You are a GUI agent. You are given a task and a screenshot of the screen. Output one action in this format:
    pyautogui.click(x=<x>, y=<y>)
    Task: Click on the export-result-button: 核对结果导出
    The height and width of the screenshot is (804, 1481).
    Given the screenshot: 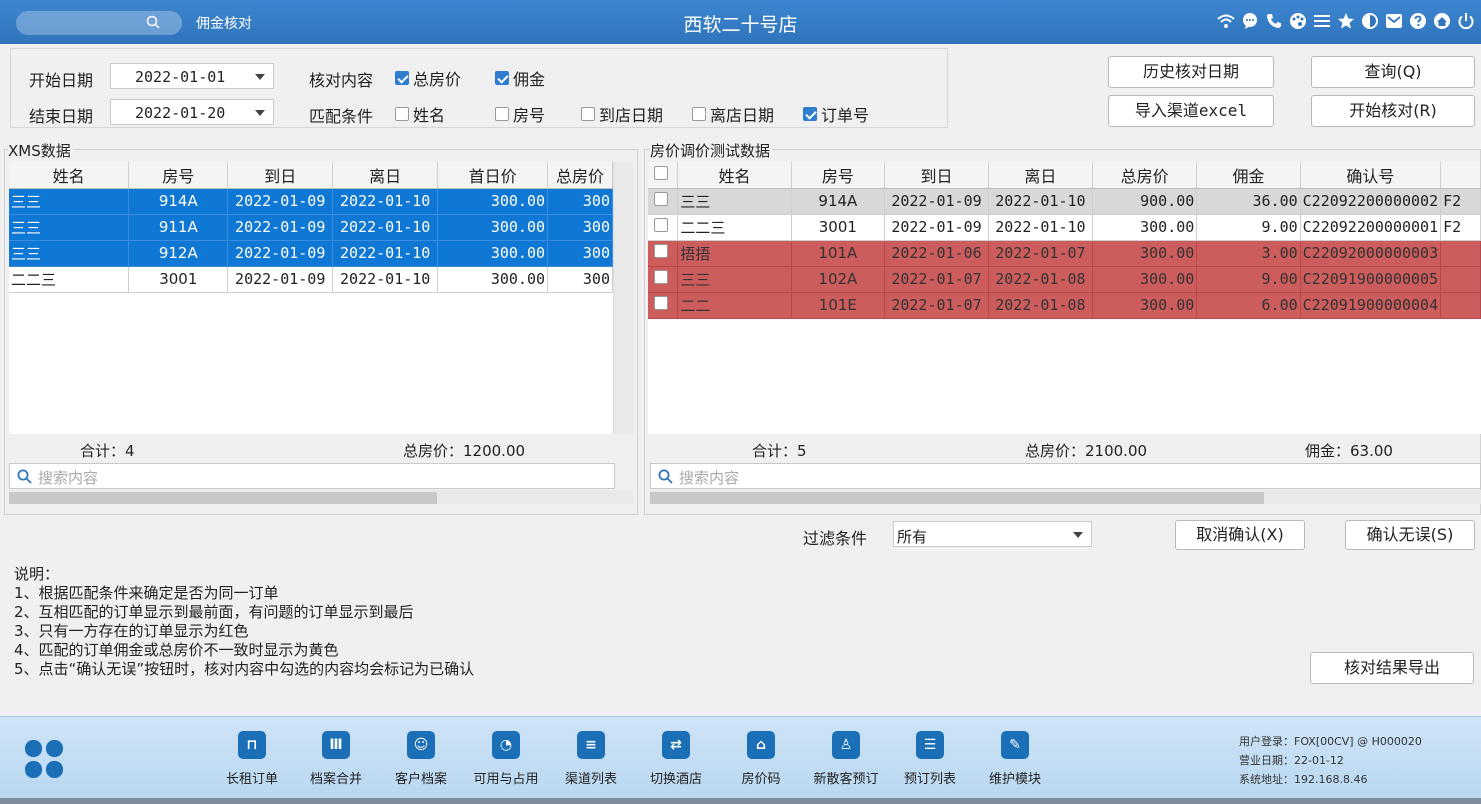 What is the action you would take?
    pyautogui.click(x=1392, y=668)
    